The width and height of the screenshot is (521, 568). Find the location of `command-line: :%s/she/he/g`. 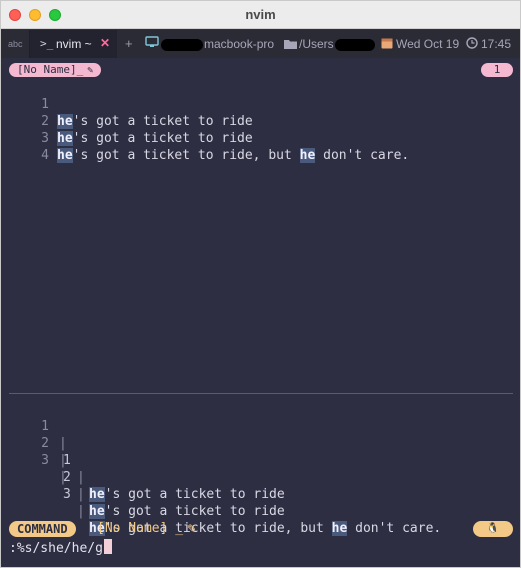

command-line: :%s/she/he/g is located at coordinates (60, 547).